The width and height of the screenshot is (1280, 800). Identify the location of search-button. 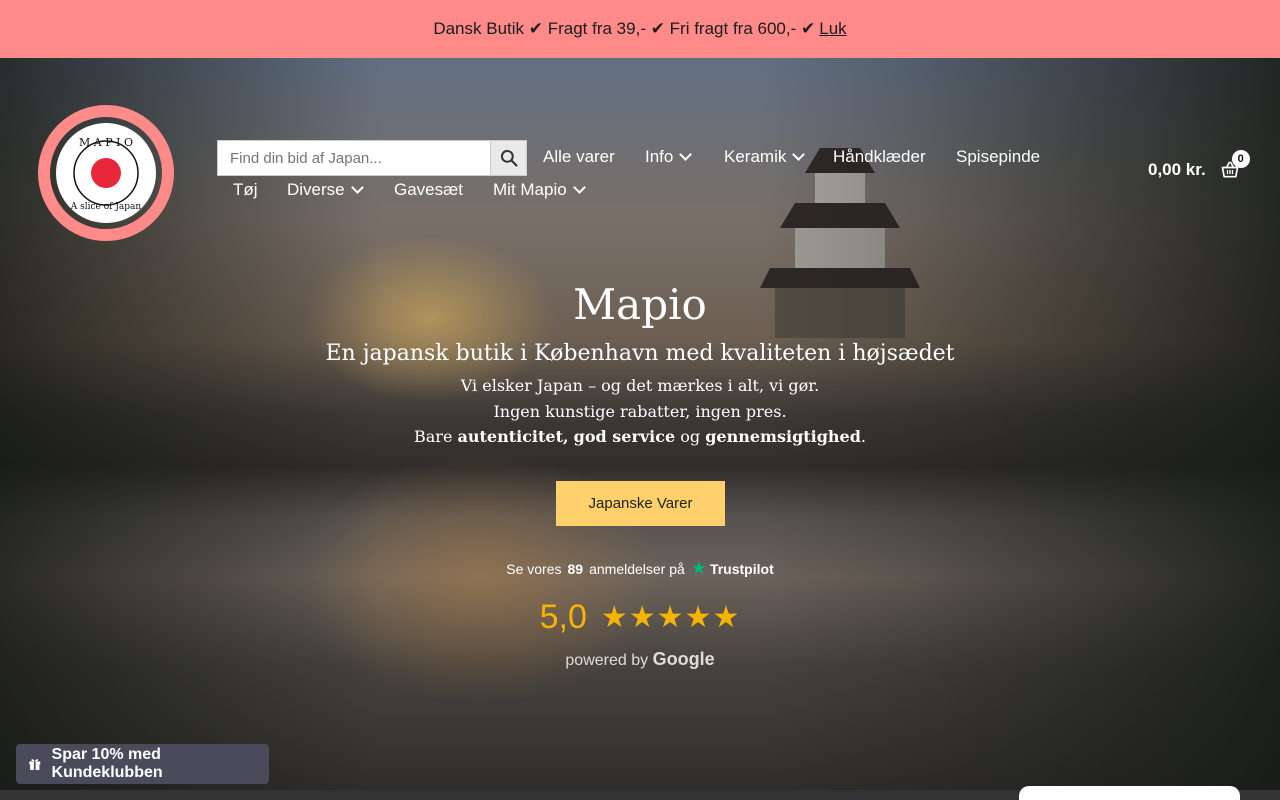
(509, 158).